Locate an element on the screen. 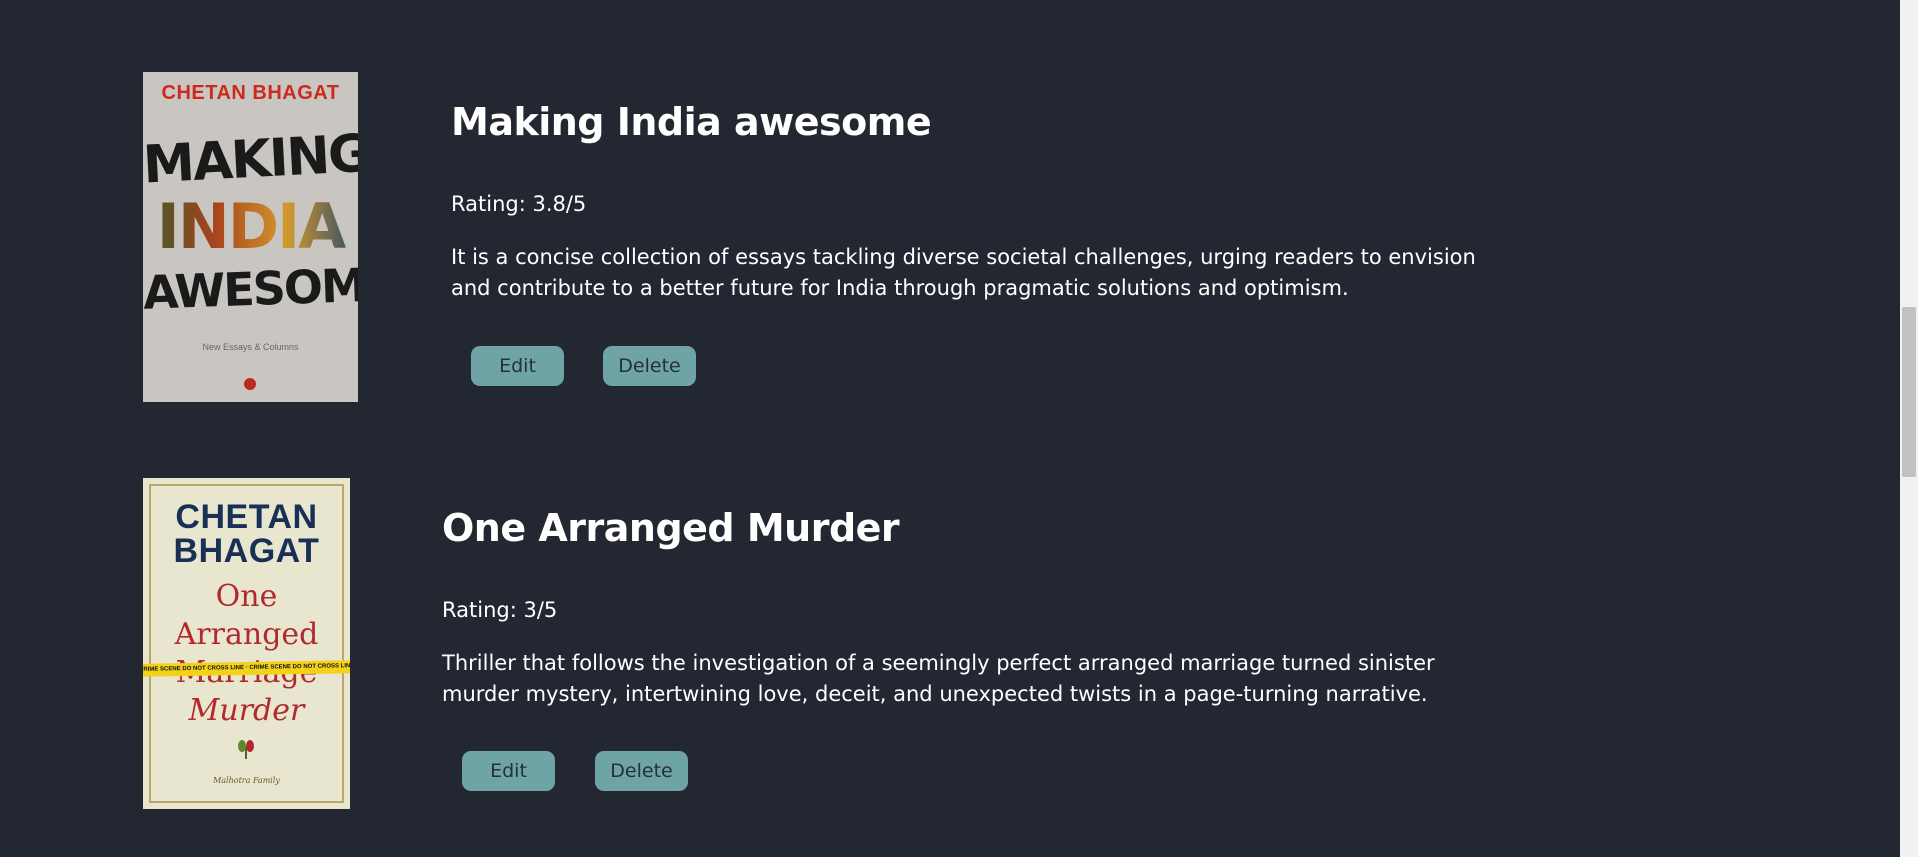  book-title: One Arranged Murder is located at coordinates (671, 528).